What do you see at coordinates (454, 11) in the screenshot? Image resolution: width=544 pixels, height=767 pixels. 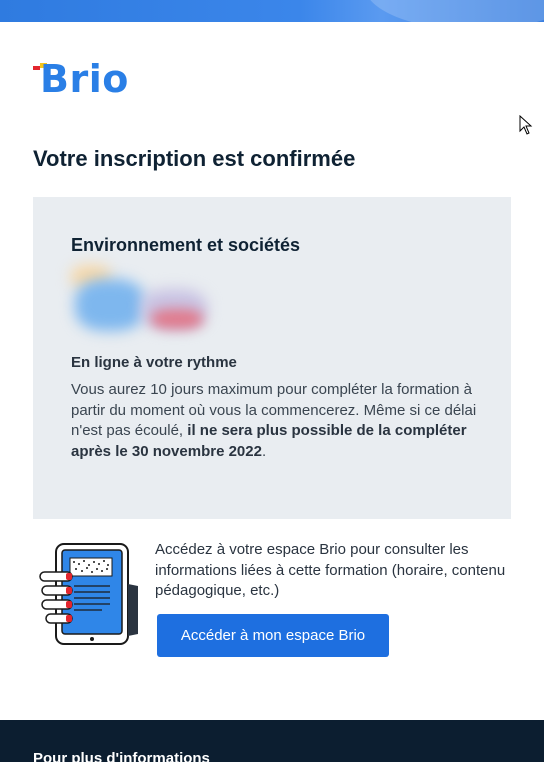 I see `banner-wave-decoration` at bounding box center [454, 11].